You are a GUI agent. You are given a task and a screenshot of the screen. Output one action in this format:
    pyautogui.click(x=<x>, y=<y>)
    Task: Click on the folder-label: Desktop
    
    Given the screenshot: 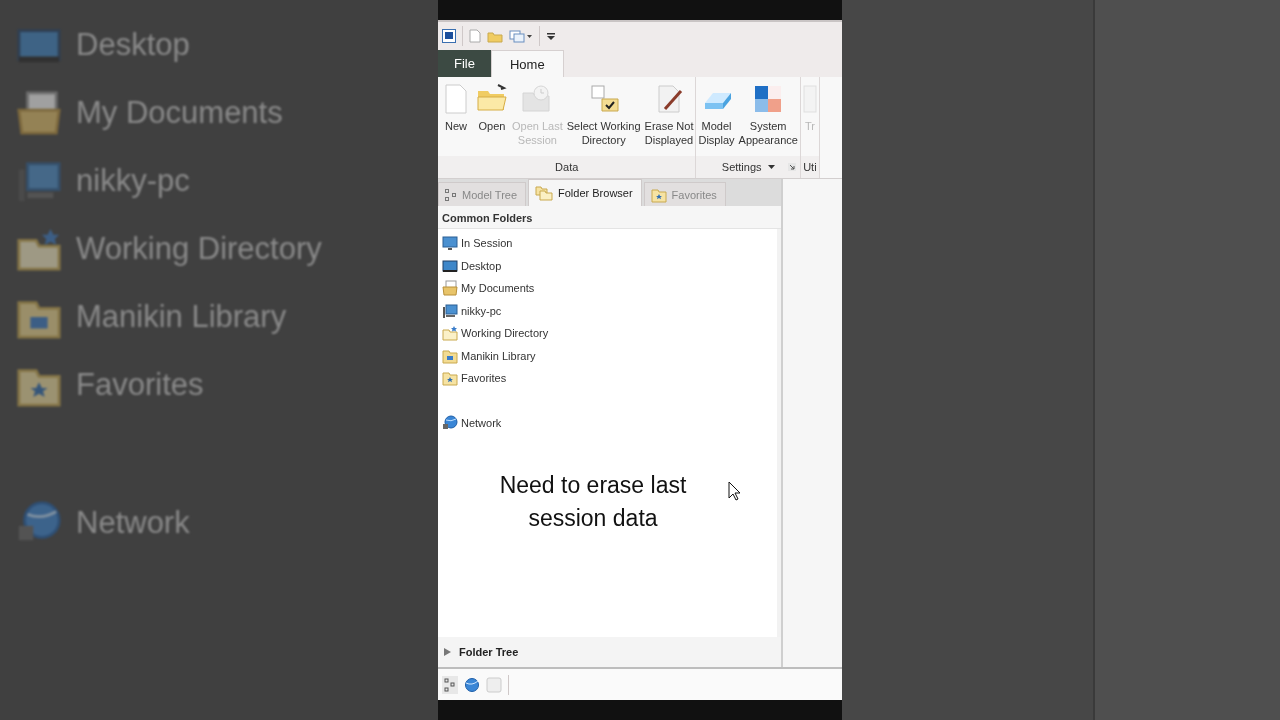 What is the action you would take?
    pyautogui.click(x=133, y=45)
    